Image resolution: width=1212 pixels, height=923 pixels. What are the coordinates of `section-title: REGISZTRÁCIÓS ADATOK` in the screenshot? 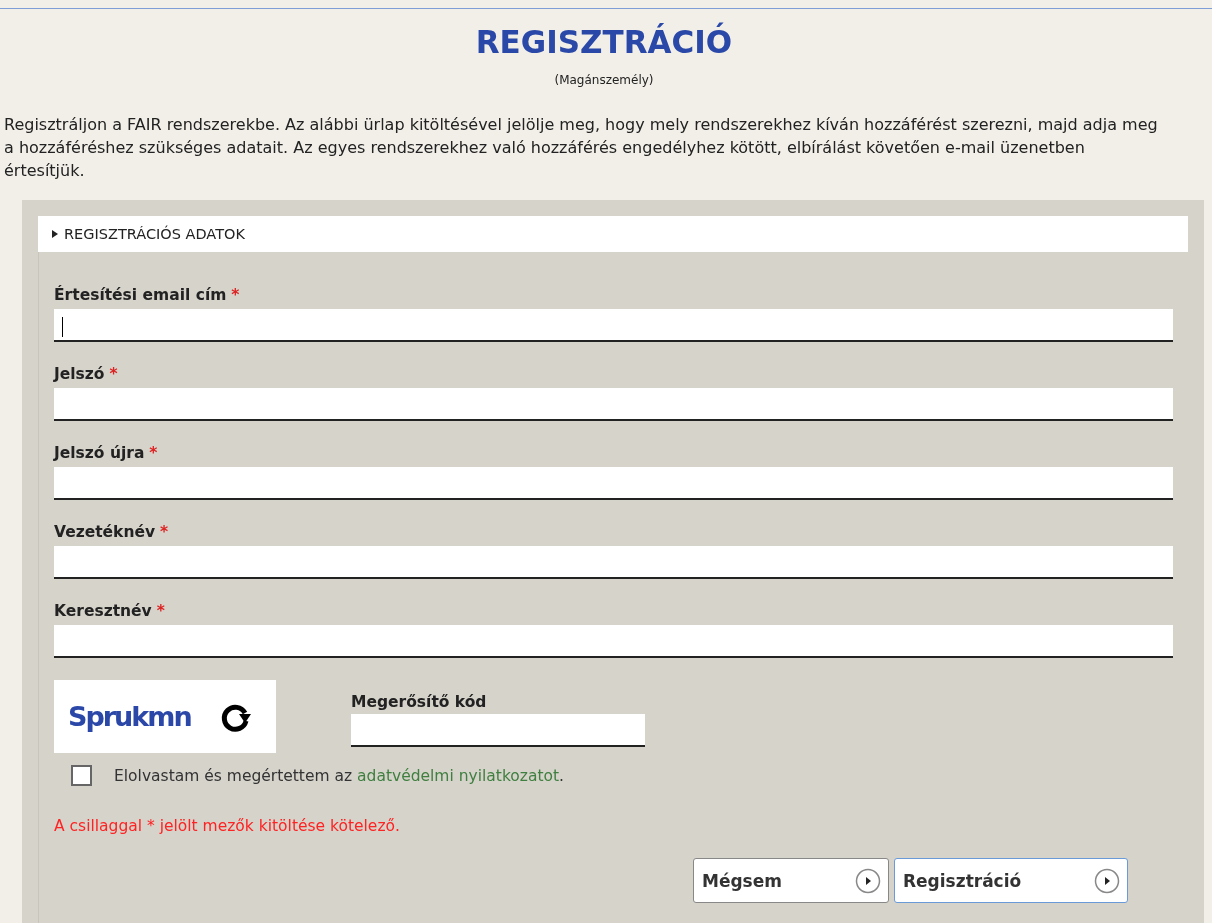 It's located at (154, 234).